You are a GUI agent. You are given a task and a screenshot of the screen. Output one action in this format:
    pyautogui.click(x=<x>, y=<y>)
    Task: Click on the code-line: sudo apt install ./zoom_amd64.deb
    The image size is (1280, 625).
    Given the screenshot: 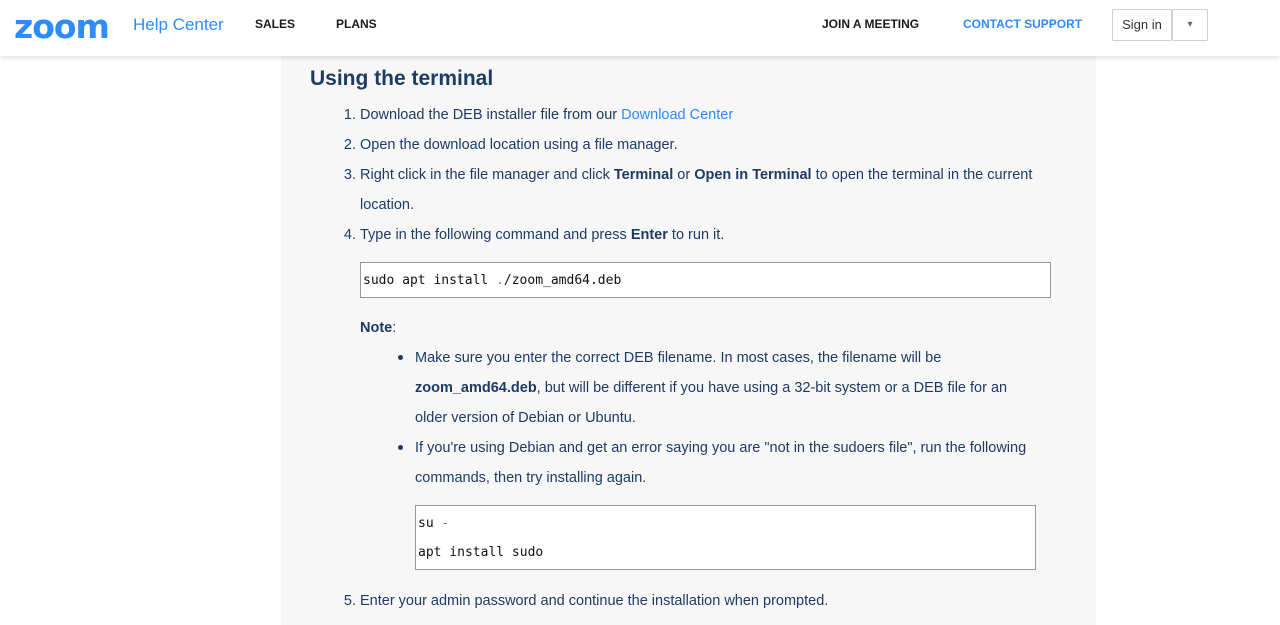 What is the action you would take?
    pyautogui.click(x=492, y=281)
    